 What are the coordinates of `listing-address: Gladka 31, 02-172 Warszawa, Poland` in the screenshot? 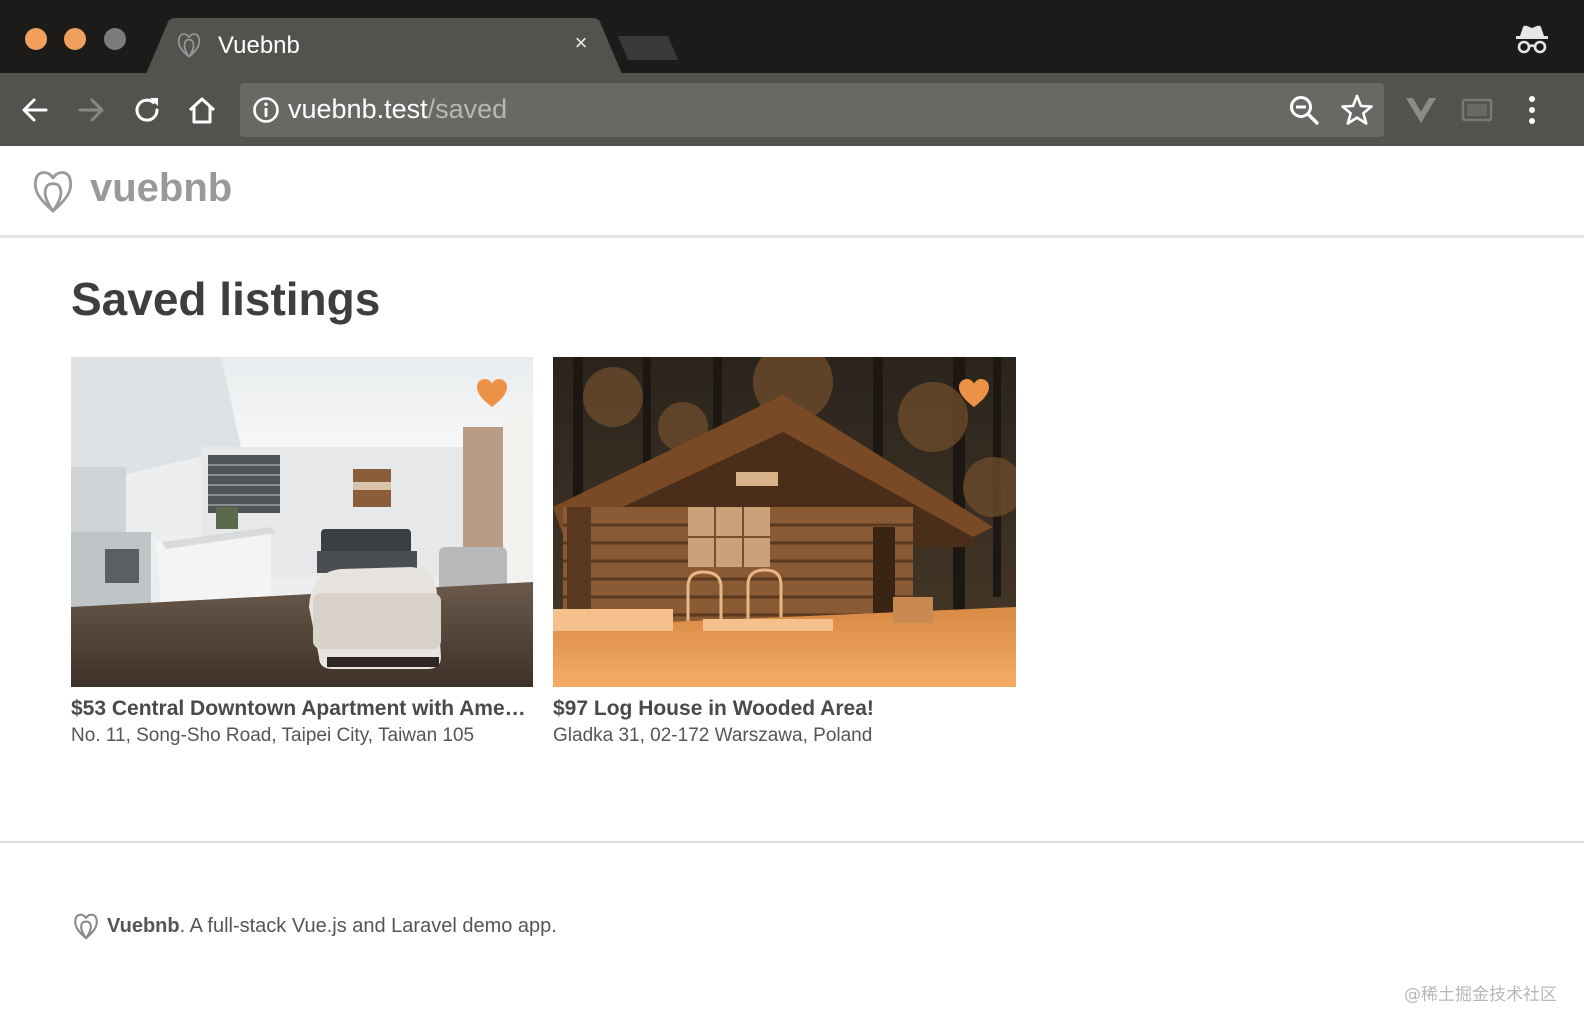 It's located at (713, 735).